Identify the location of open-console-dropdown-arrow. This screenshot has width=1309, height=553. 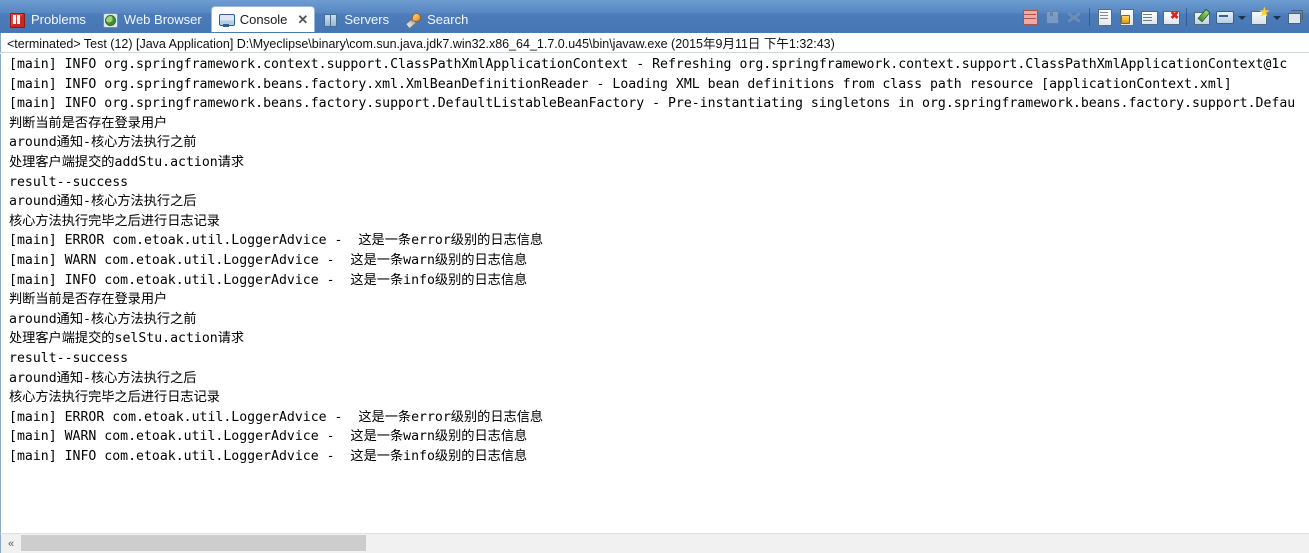
(1276, 17).